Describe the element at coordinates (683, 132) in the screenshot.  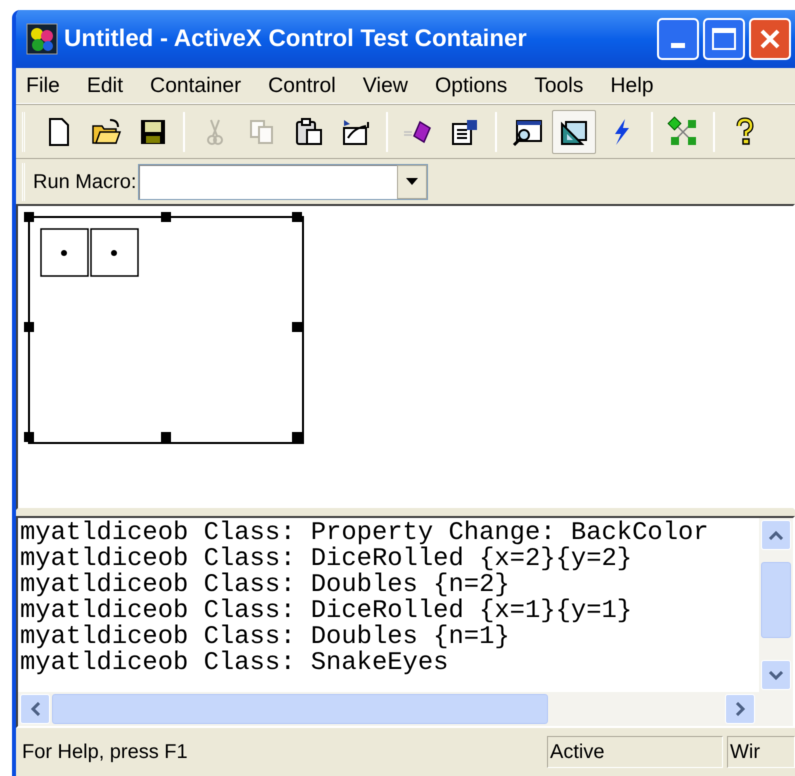
I see `node-graph-icon` at that location.